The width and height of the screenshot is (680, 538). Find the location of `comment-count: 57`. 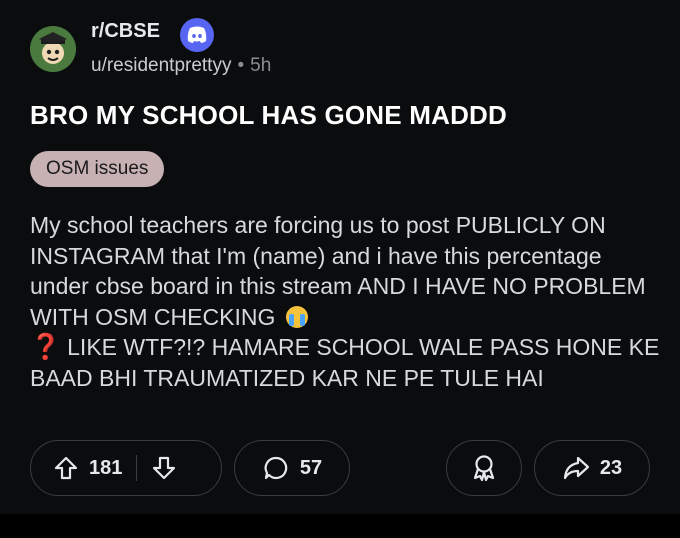

comment-count: 57 is located at coordinates (311, 467).